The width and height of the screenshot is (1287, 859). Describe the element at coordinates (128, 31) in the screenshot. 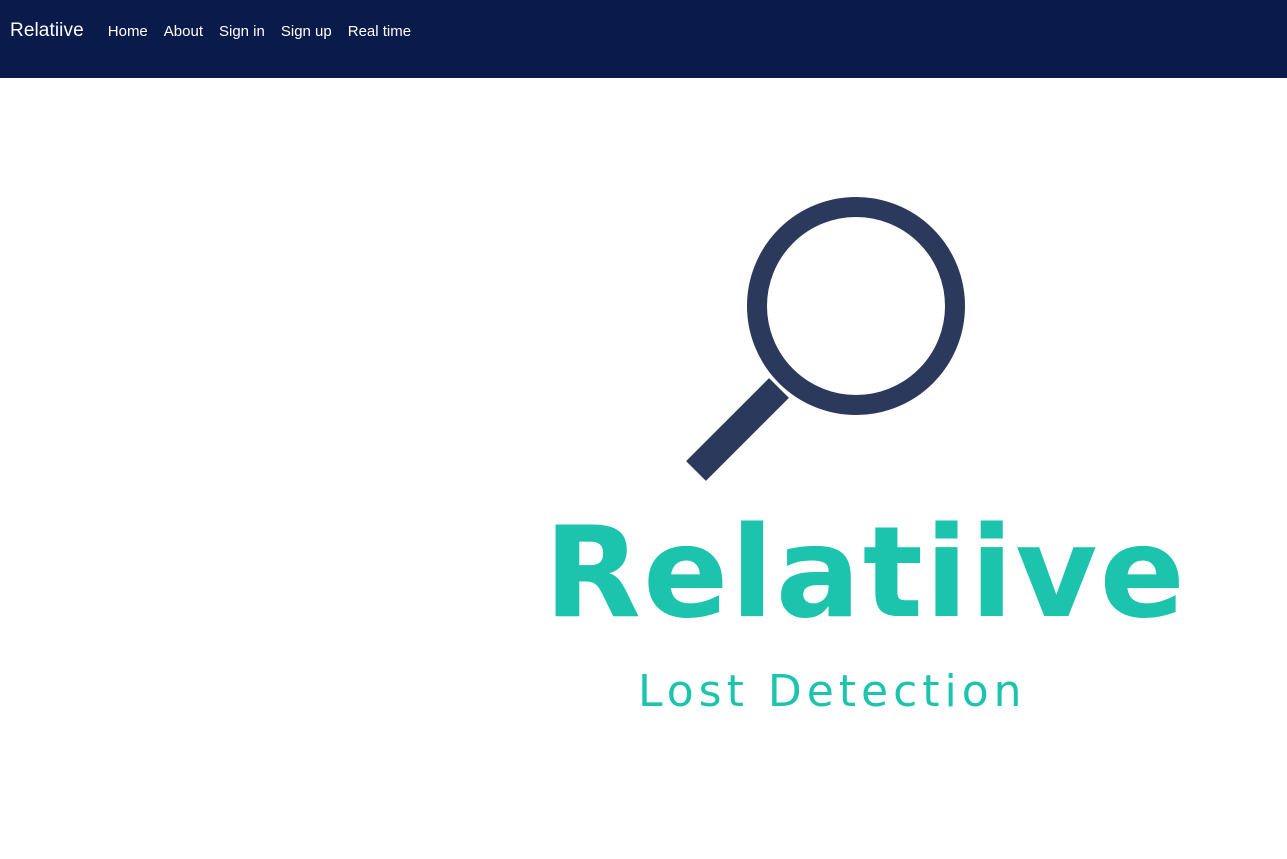

I see `nav-link-home: Home` at that location.